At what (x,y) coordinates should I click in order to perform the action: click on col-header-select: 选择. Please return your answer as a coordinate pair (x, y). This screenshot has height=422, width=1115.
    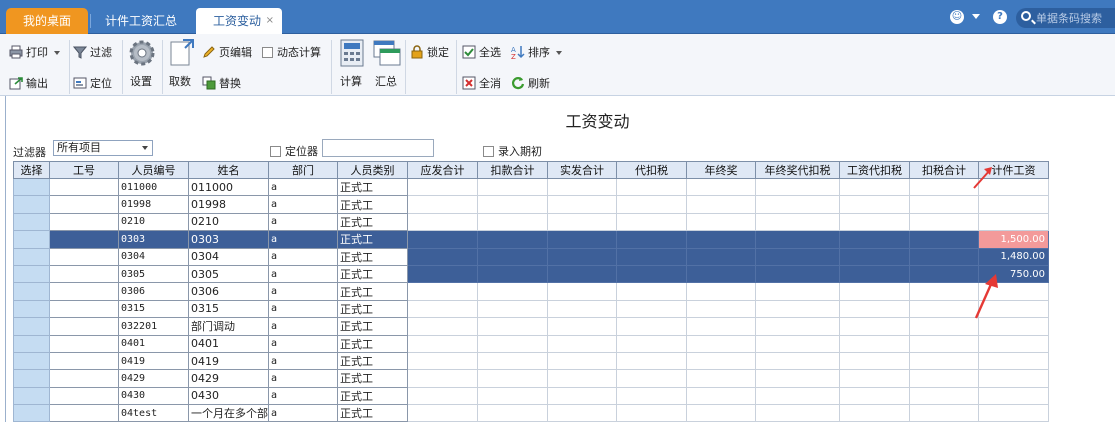
    Looking at the image, I should click on (31, 170).